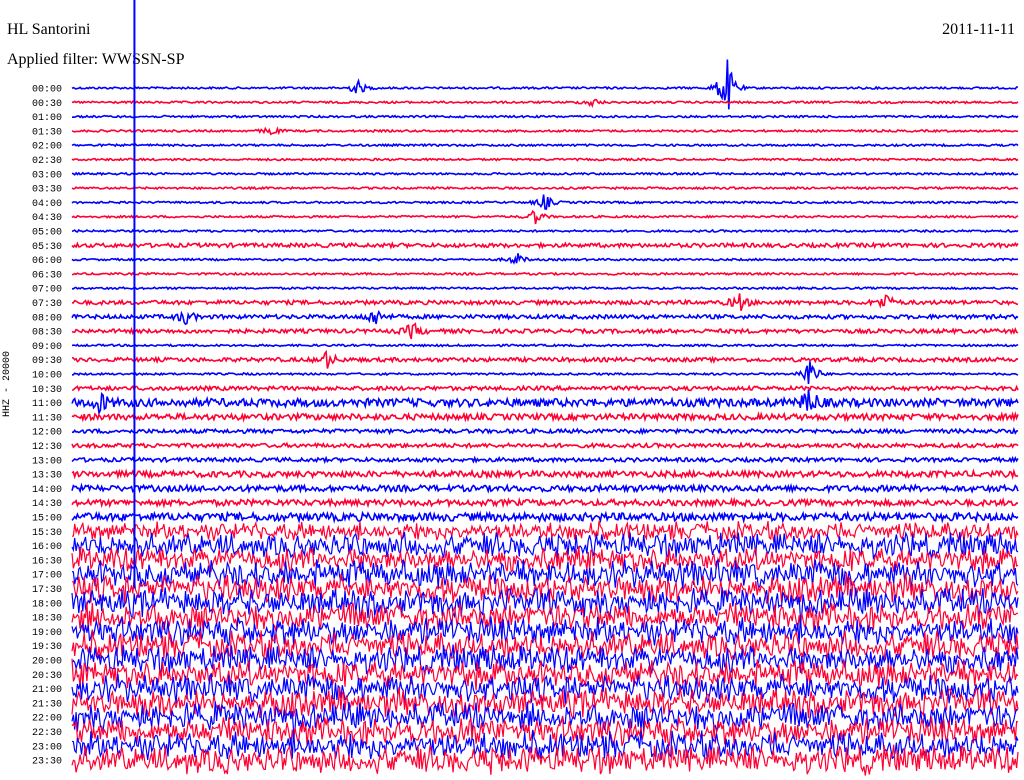 The width and height of the screenshot is (1024, 780). What do you see at coordinates (47, 490) in the screenshot?
I see `time-tick-label: 14:00` at bounding box center [47, 490].